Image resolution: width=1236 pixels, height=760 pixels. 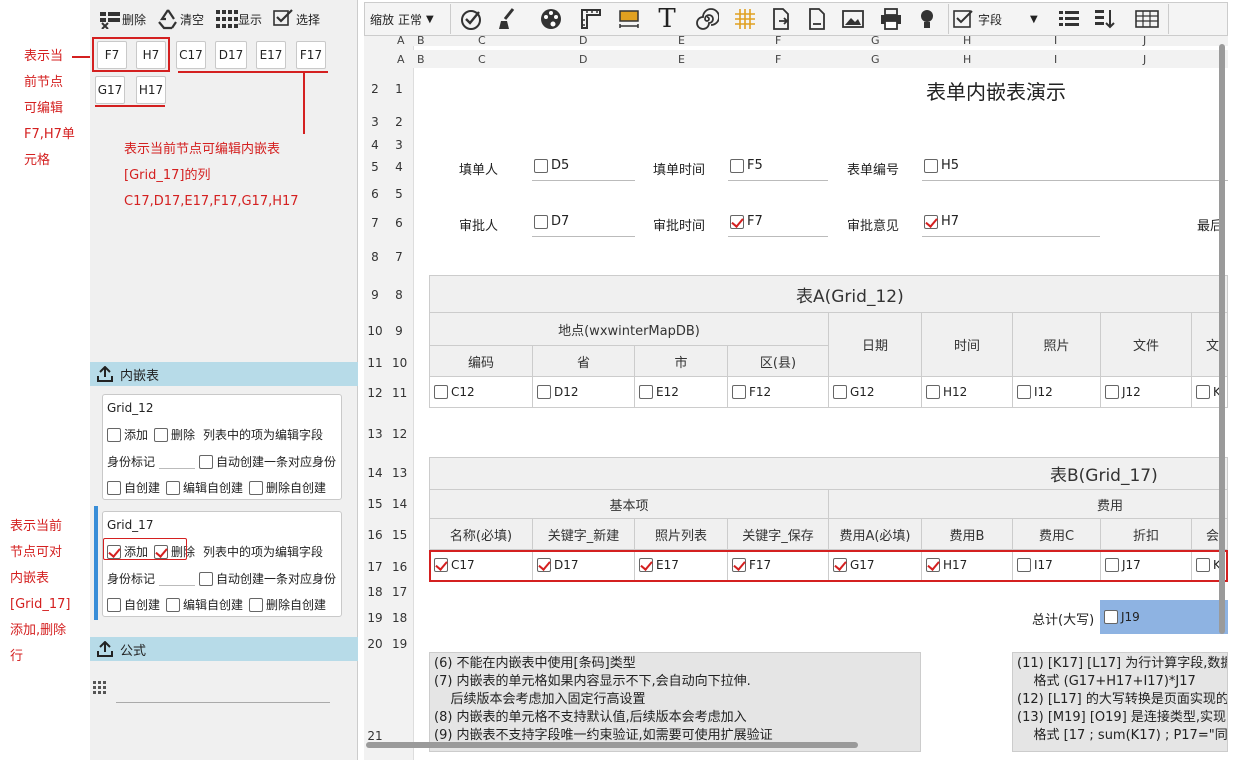 I want to click on column-button: F17, so click(x=311, y=55).